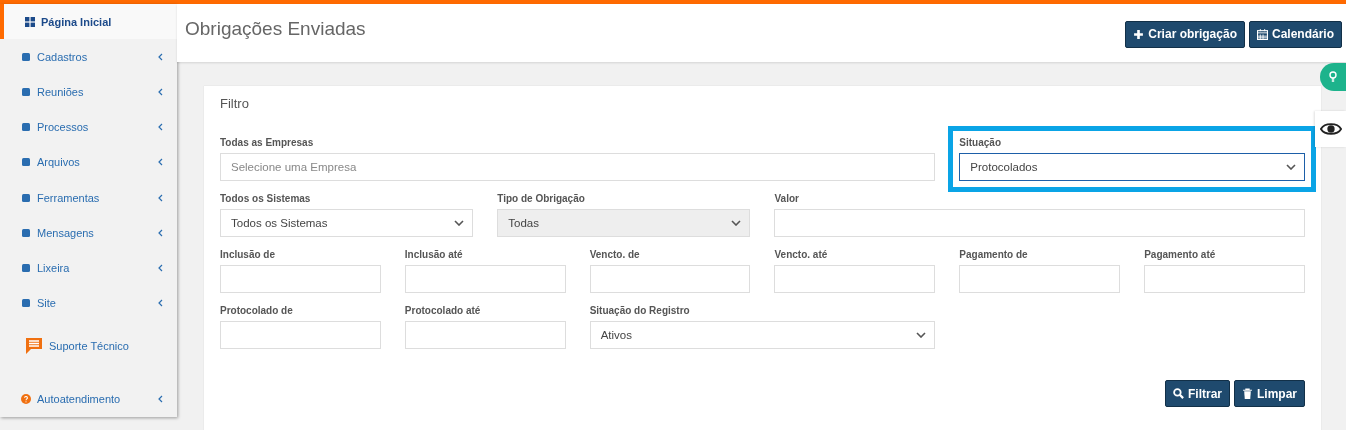  Describe the element at coordinates (640, 310) in the screenshot. I see `field-label: Situação do Registro` at that location.